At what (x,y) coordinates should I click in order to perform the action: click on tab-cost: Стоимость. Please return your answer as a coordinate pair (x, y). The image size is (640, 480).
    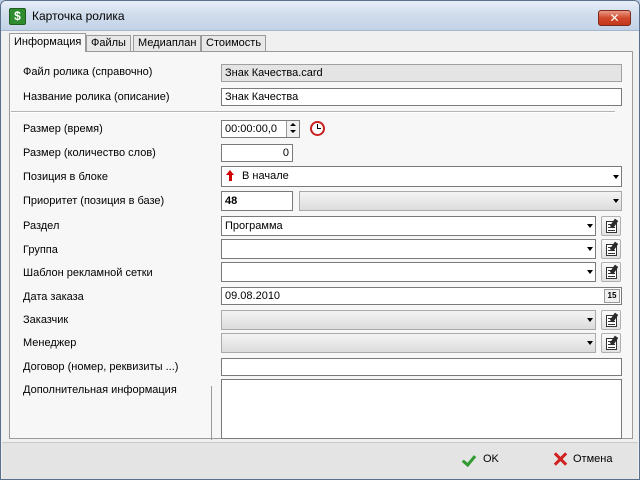
    Looking at the image, I should click on (234, 43).